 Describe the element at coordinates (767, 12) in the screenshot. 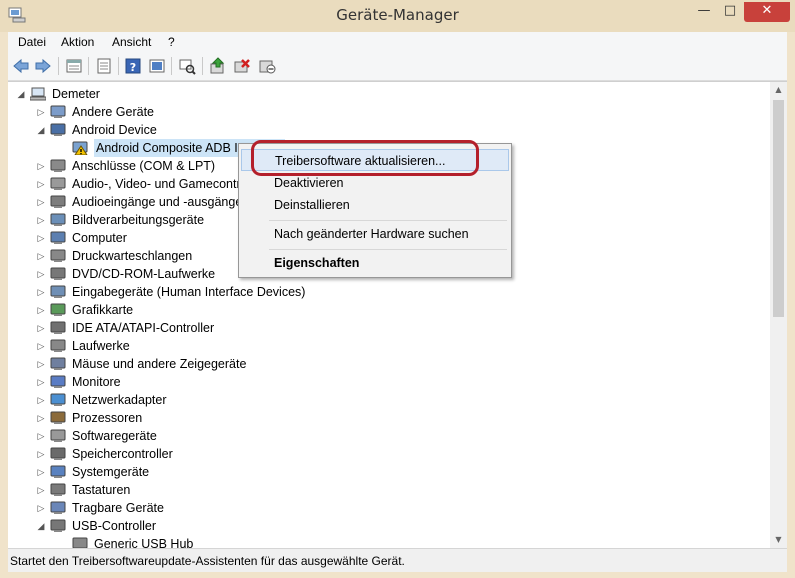

I see `close-button: ✕` at that location.